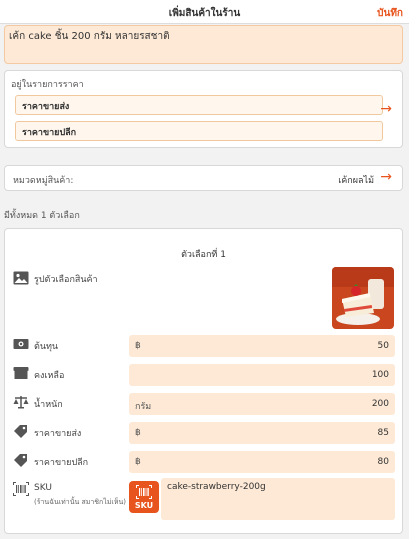  I want to click on weight-input: กรัม 200, so click(262, 404).